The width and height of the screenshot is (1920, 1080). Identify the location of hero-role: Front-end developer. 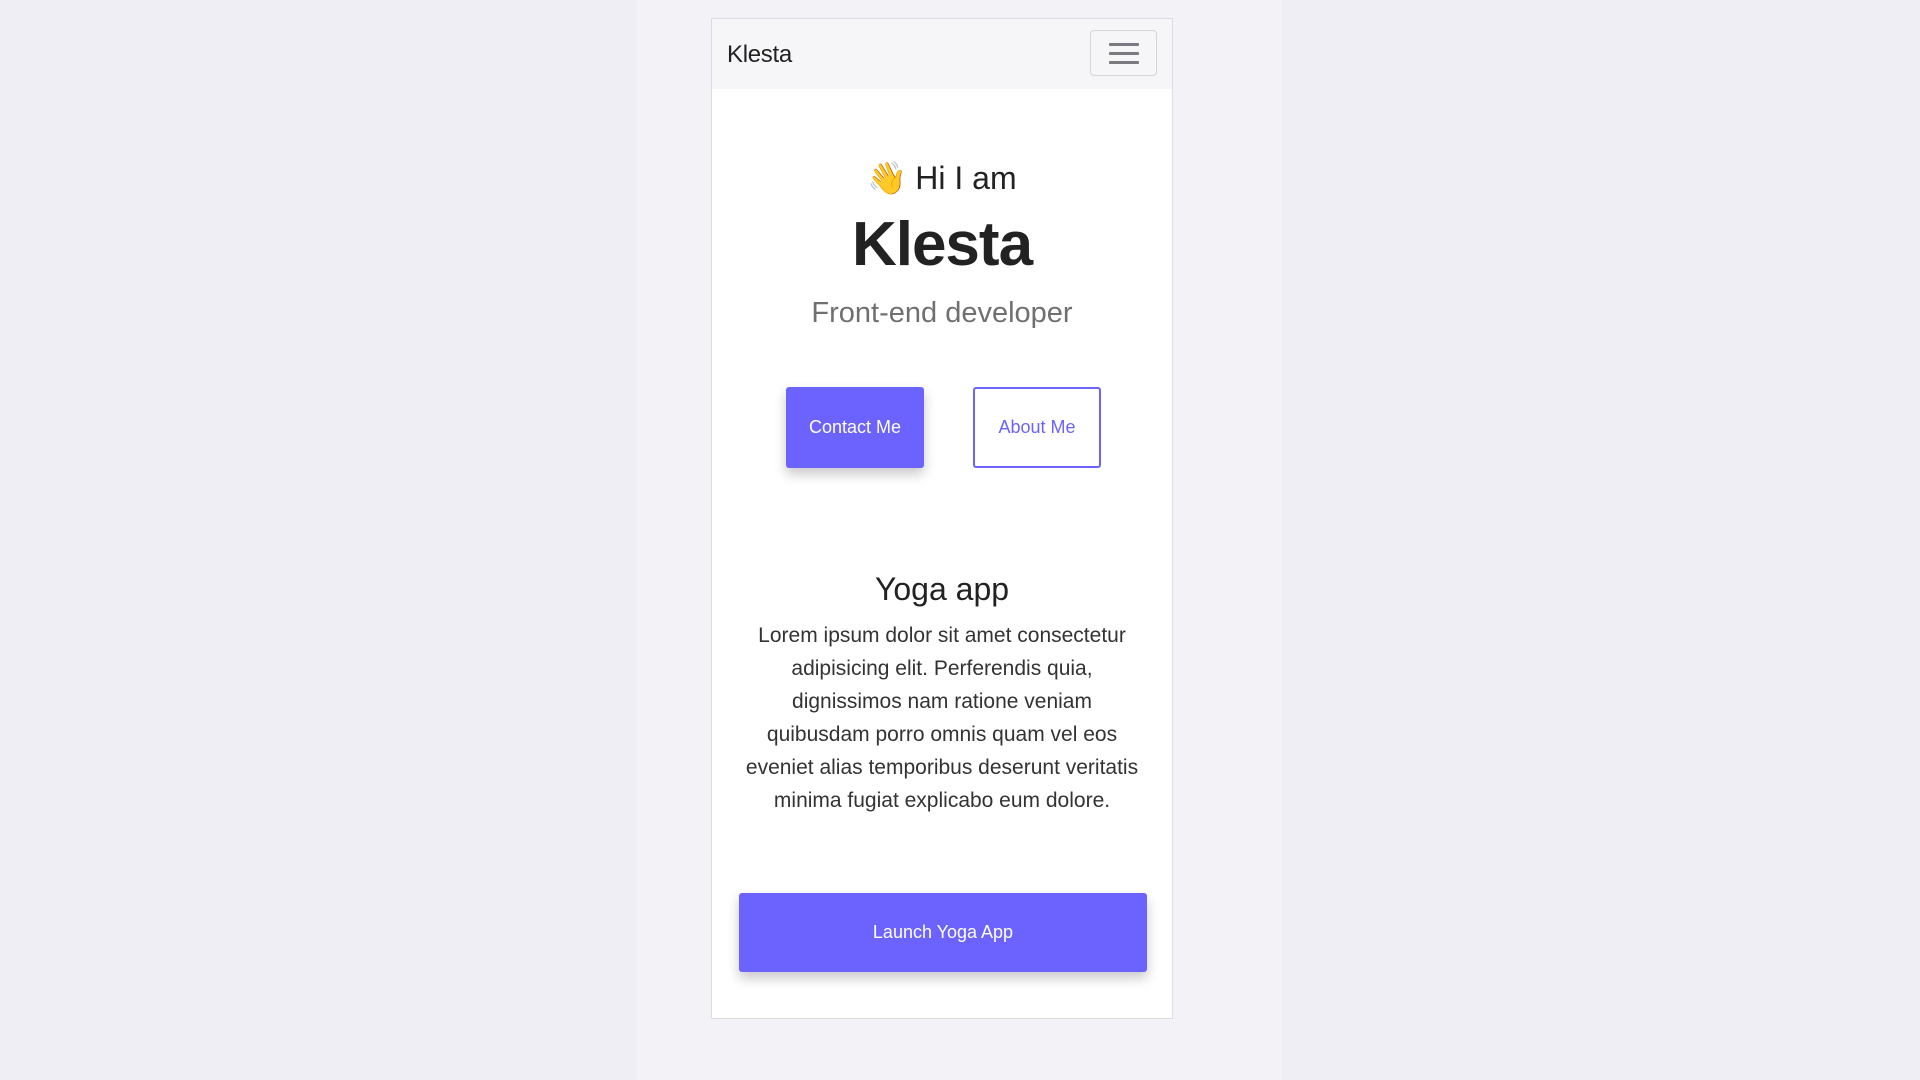
(942, 313).